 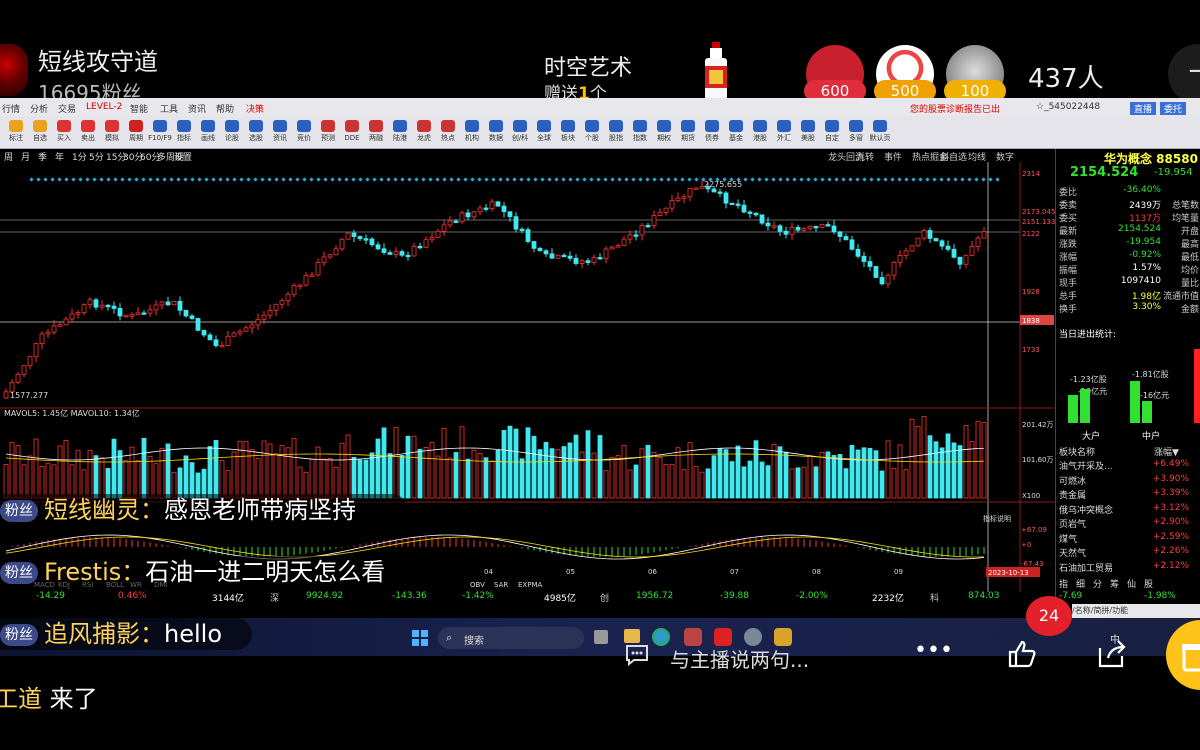 I want to click on sector-tab: 分, so click(x=1097, y=583).